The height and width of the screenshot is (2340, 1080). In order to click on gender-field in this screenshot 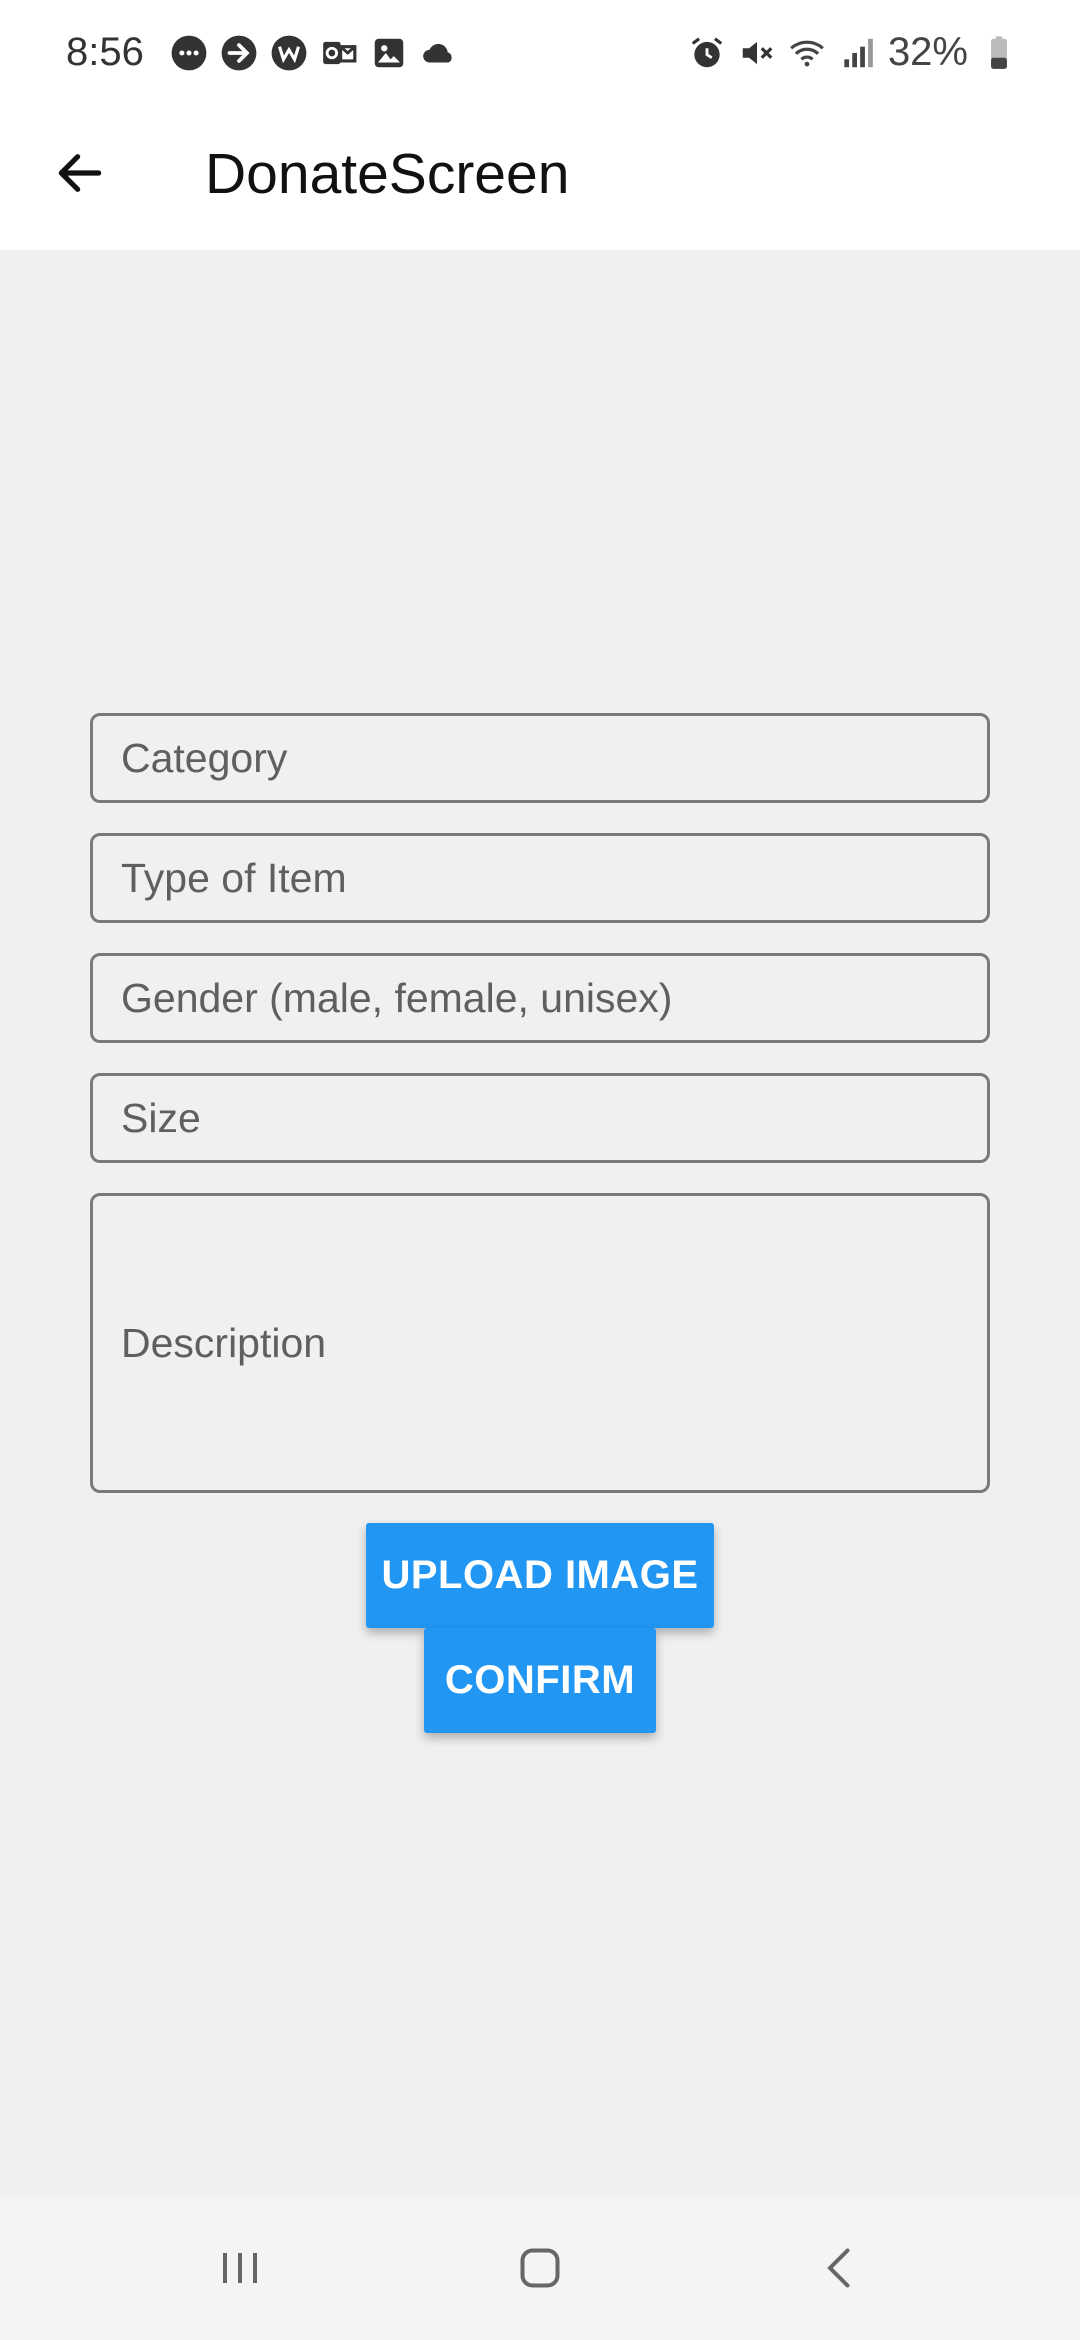, I will do `click(540, 998)`.